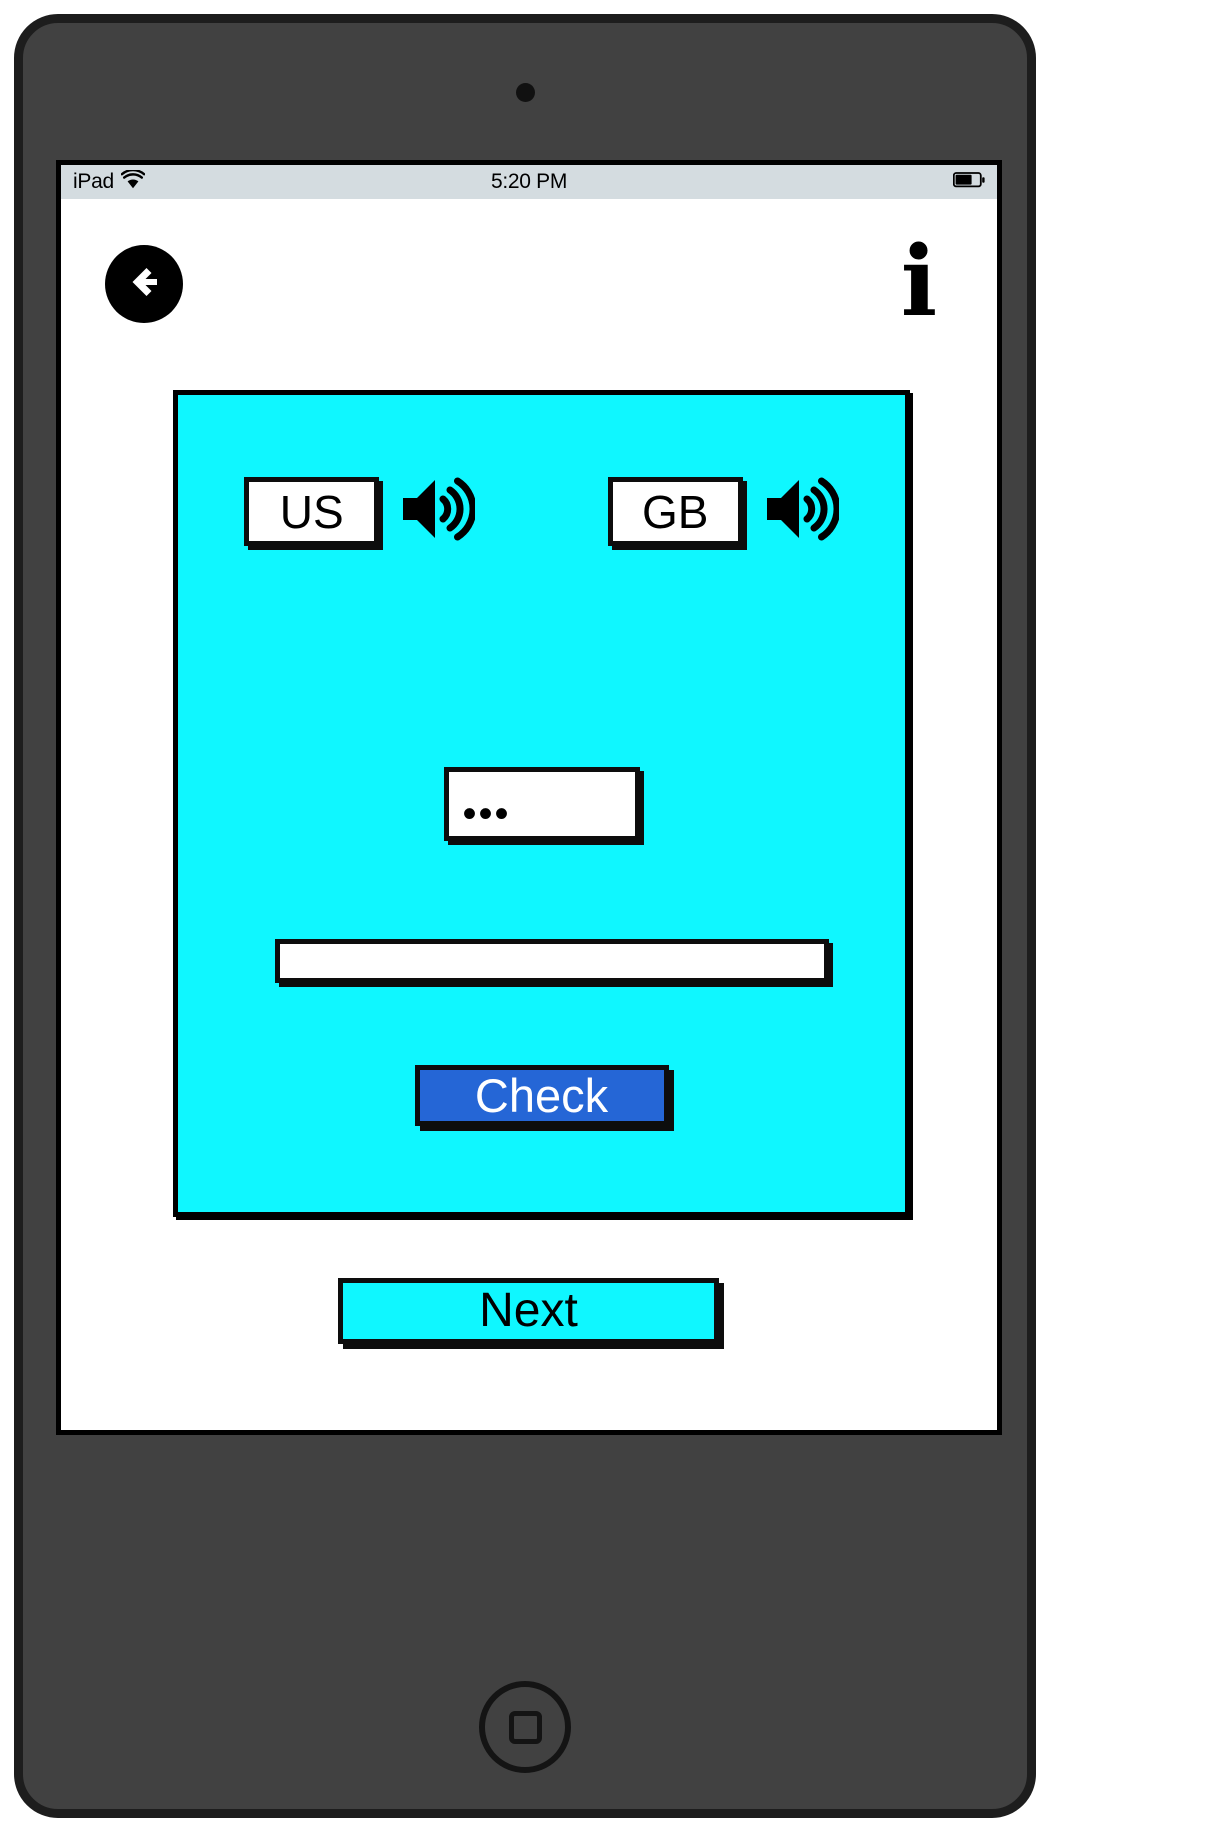  Describe the element at coordinates (801, 511) in the screenshot. I see `speaker-icon-gb` at that location.